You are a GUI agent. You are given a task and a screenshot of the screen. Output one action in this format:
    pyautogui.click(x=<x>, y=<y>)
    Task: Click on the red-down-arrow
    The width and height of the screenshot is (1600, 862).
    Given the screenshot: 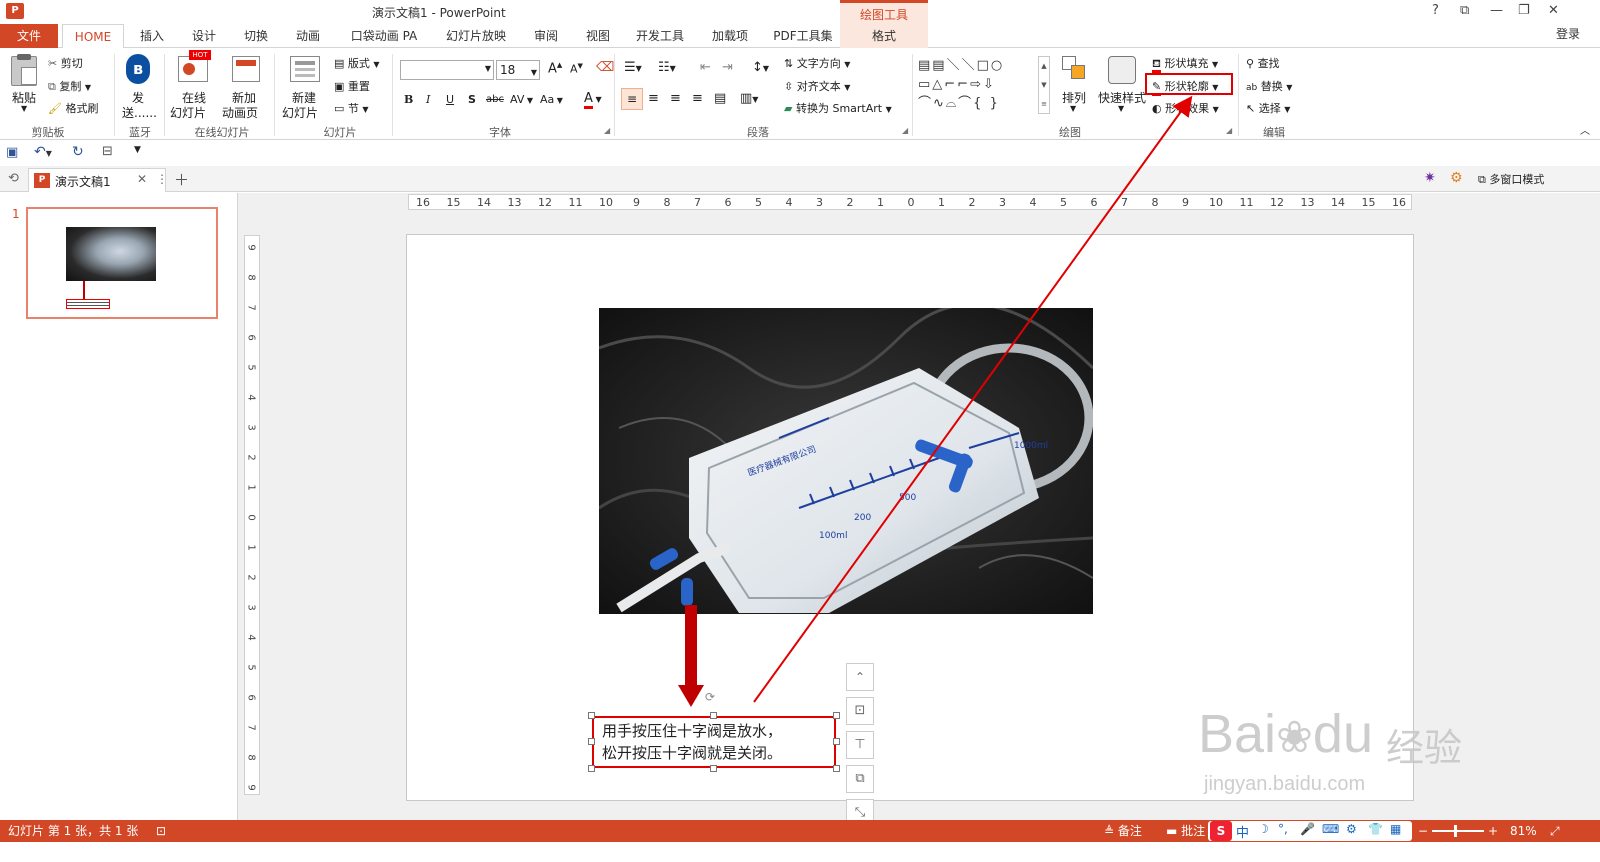 What is the action you would take?
    pyautogui.click(x=691, y=646)
    